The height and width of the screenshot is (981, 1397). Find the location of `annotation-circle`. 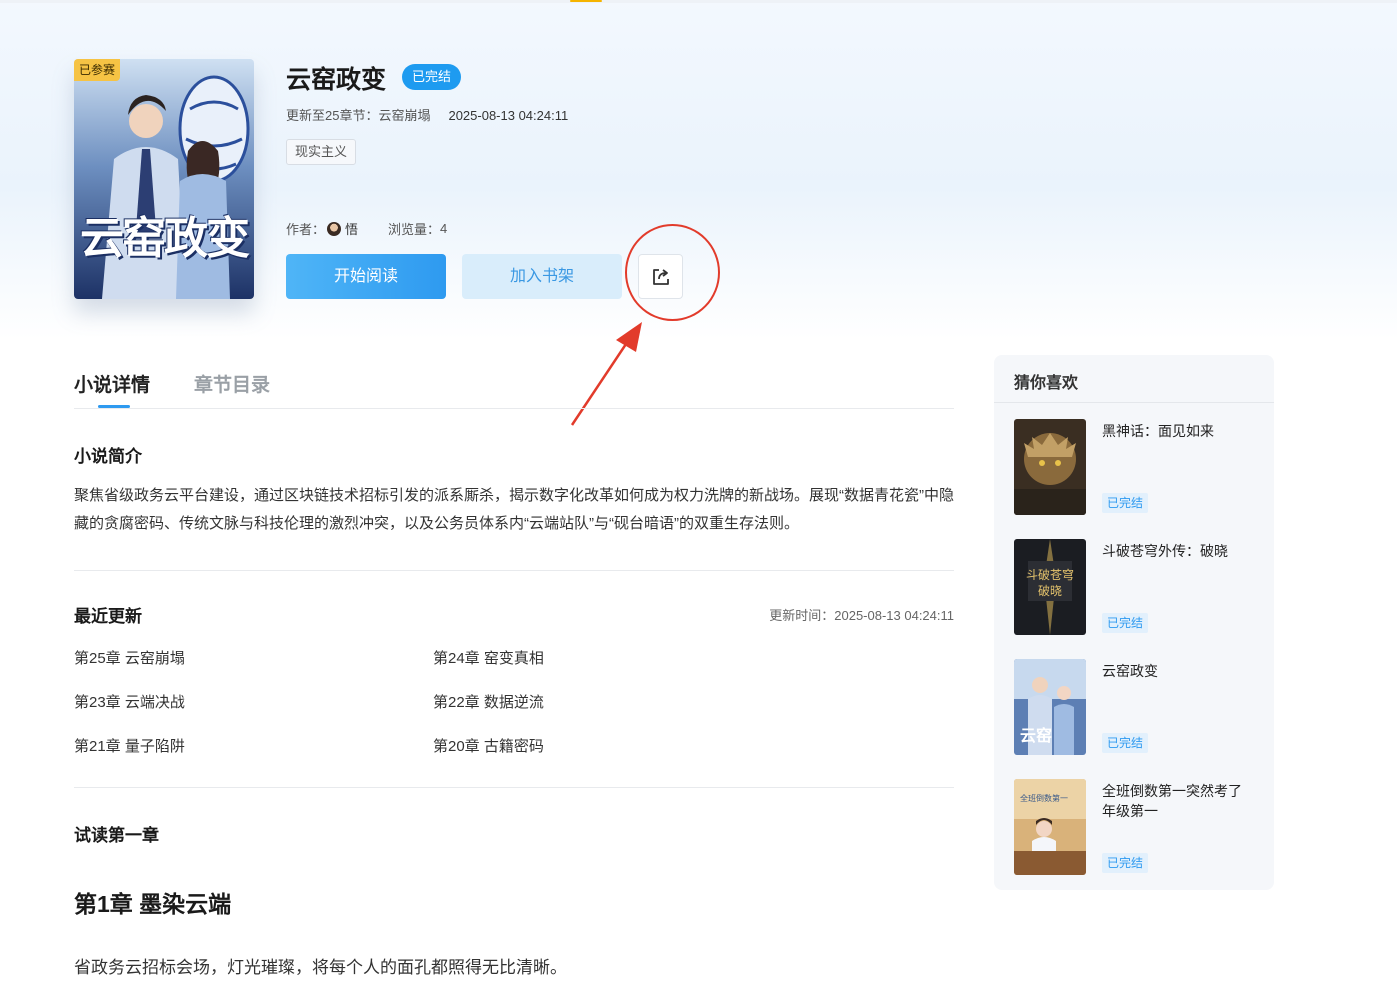

annotation-circle is located at coordinates (672, 272).